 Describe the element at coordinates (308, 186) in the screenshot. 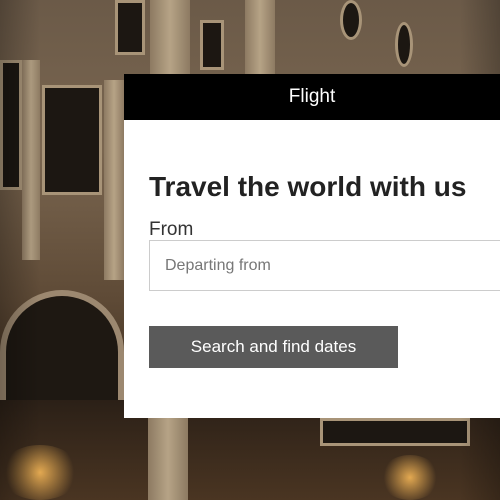

I see `page-title: Travel the world with us` at that location.